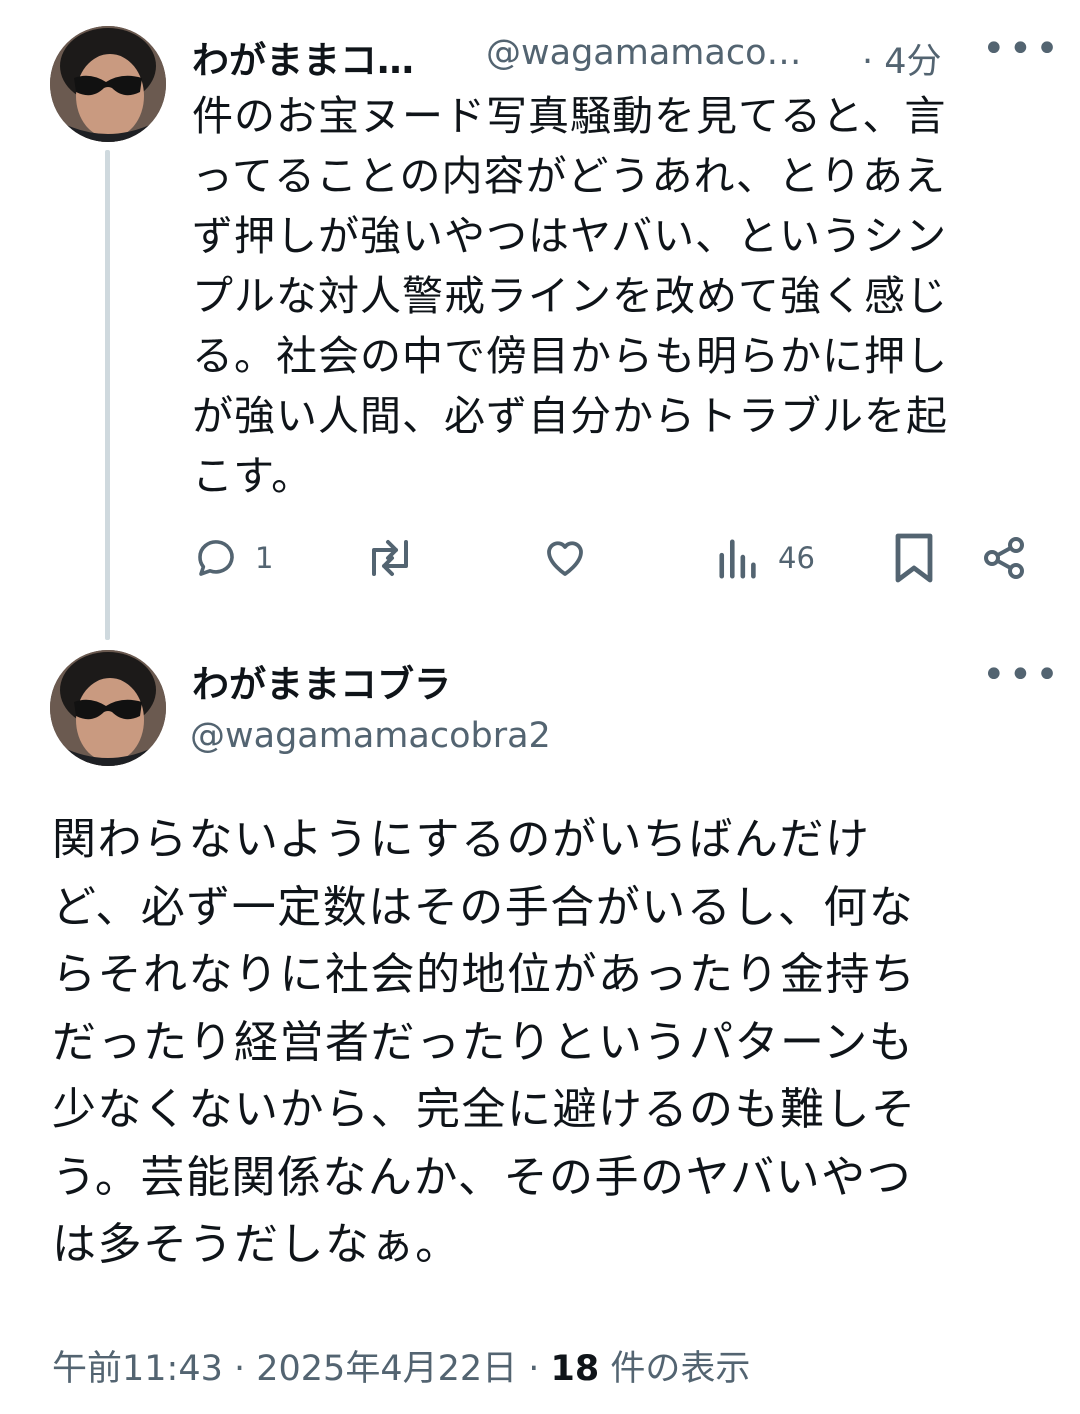  I want to click on retweet-button, so click(390, 558).